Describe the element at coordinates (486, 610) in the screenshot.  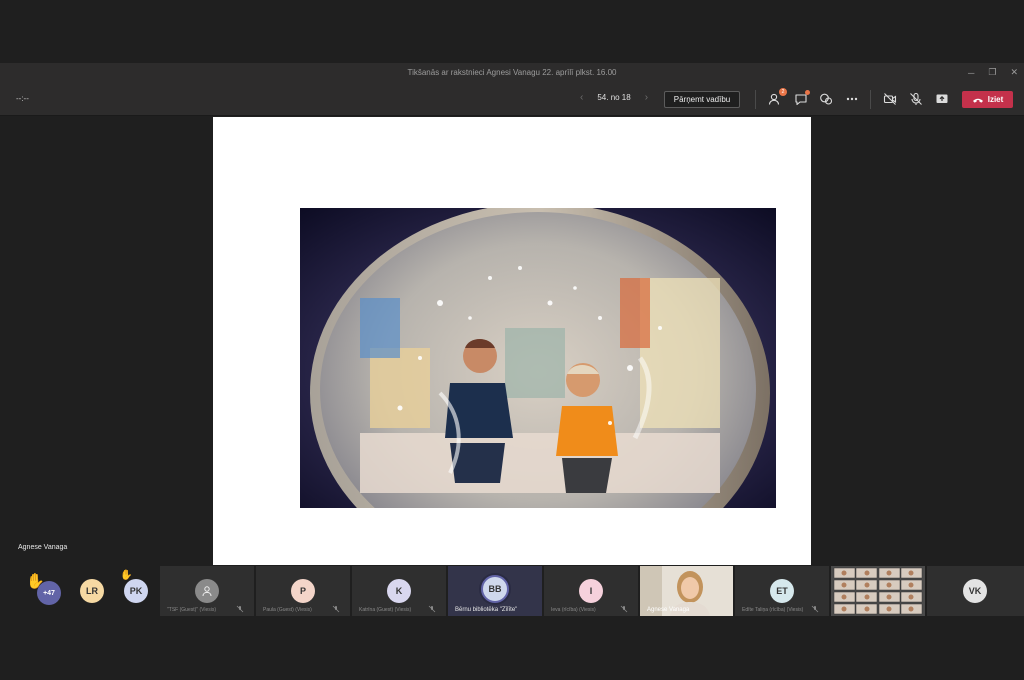
I see `participant-name: Bērnu bibliotēka "Zīlīte"` at that location.